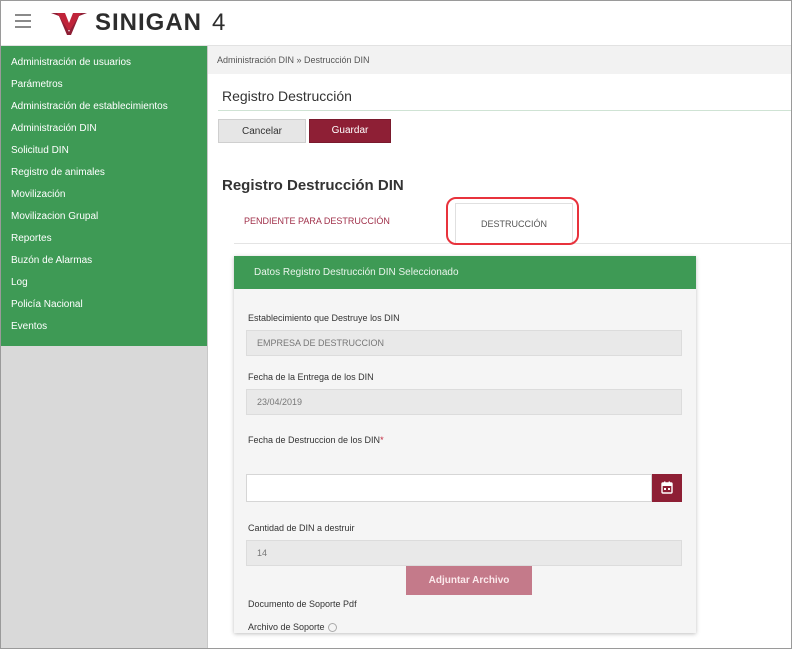  What do you see at coordinates (104, 85) in the screenshot?
I see `sidebar-item-parametros: Parámetros` at bounding box center [104, 85].